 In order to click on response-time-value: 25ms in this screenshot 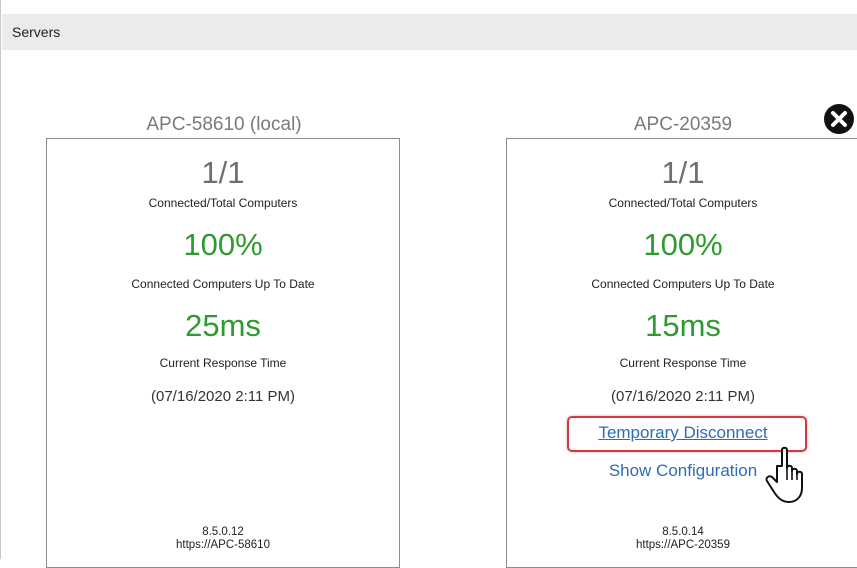, I will do `click(223, 325)`.